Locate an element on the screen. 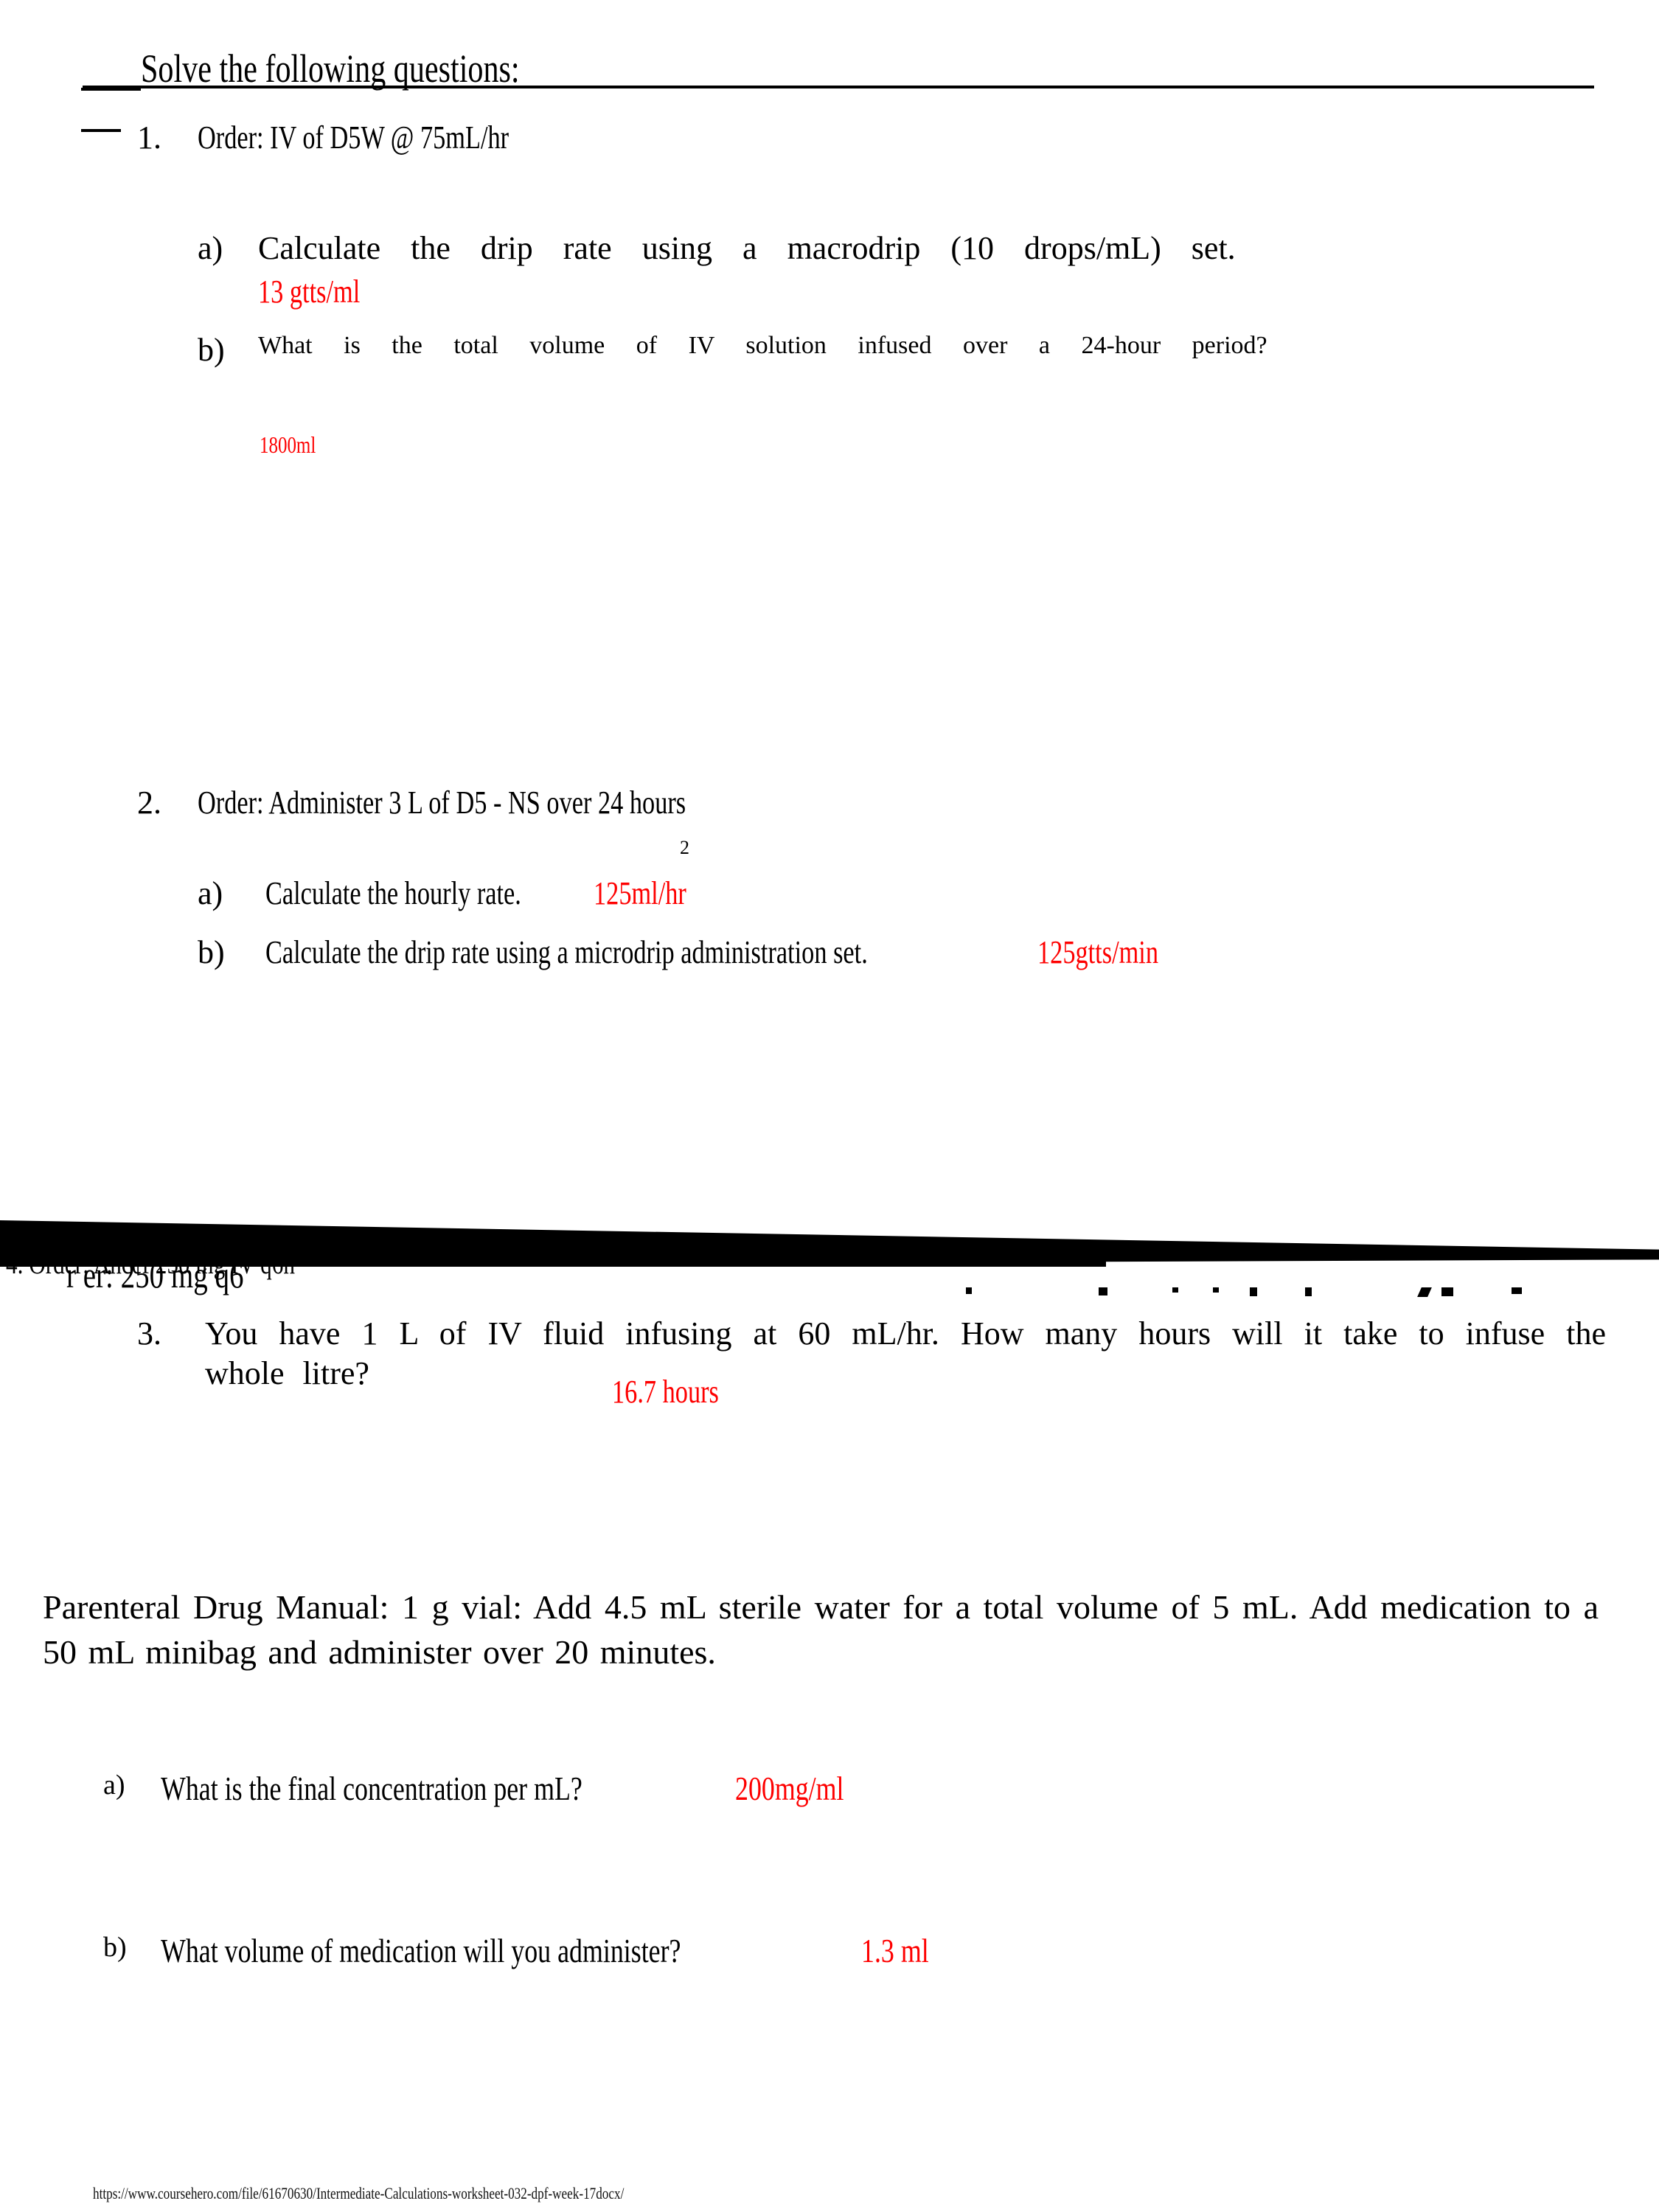 The width and height of the screenshot is (1659, 2212). question-2-part-b-answer: 125gtts/min is located at coordinates (1098, 952).